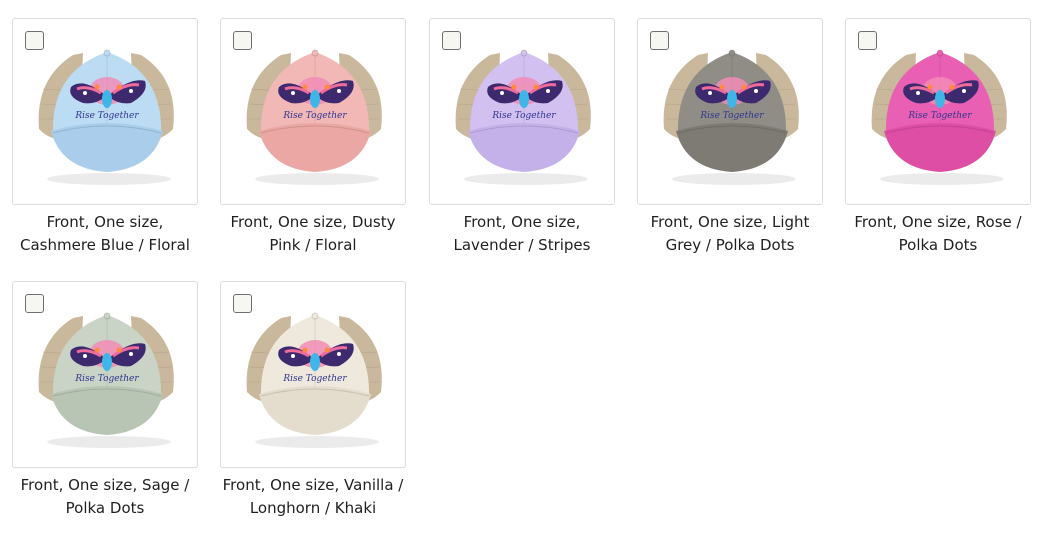 This screenshot has height=547, width=1038. What do you see at coordinates (730, 233) in the screenshot?
I see `variant-label: Front, One size, Light Grey / Polka Dots` at bounding box center [730, 233].